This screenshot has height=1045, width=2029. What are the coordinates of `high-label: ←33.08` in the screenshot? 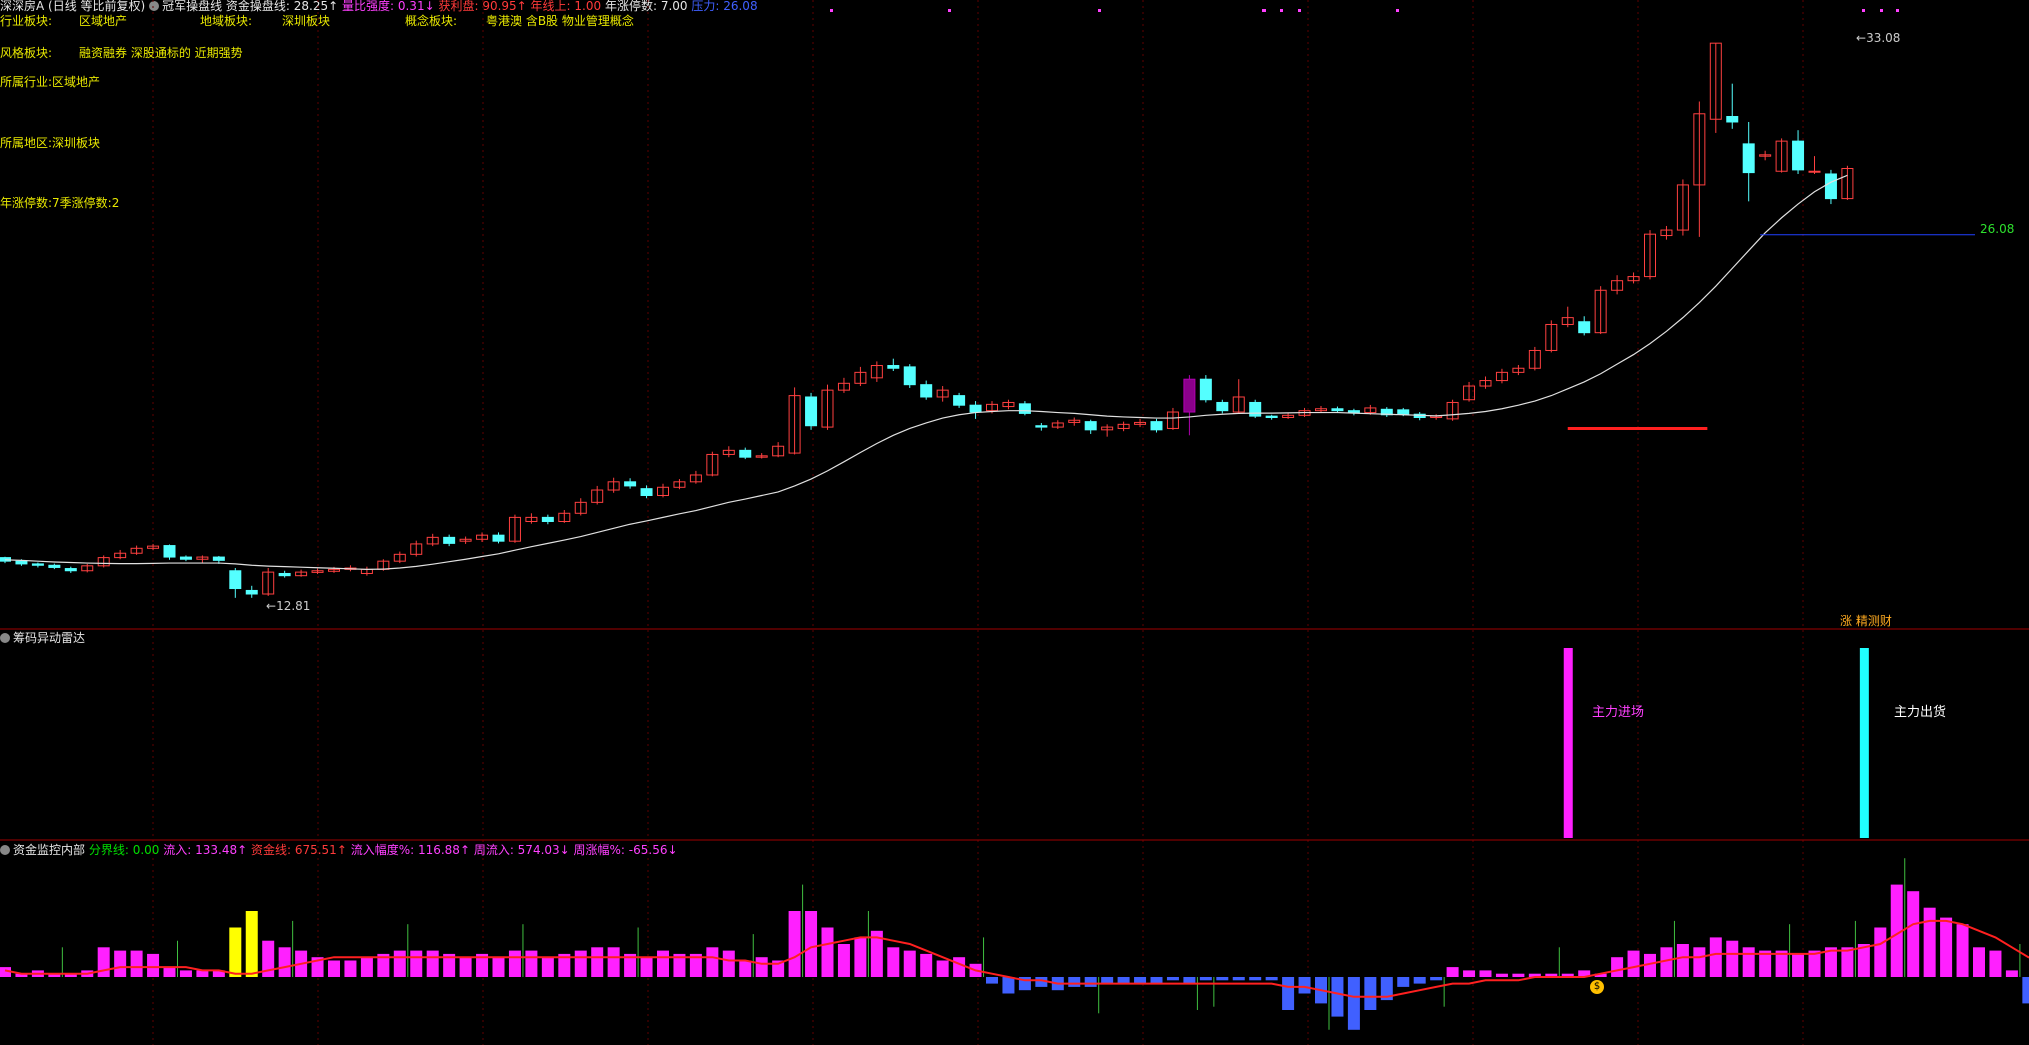 It's located at (1878, 38).